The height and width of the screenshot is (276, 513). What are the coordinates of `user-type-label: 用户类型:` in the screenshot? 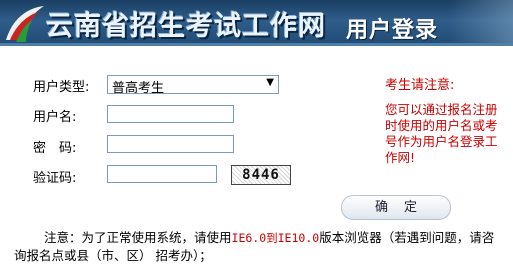 It's located at (61, 87).